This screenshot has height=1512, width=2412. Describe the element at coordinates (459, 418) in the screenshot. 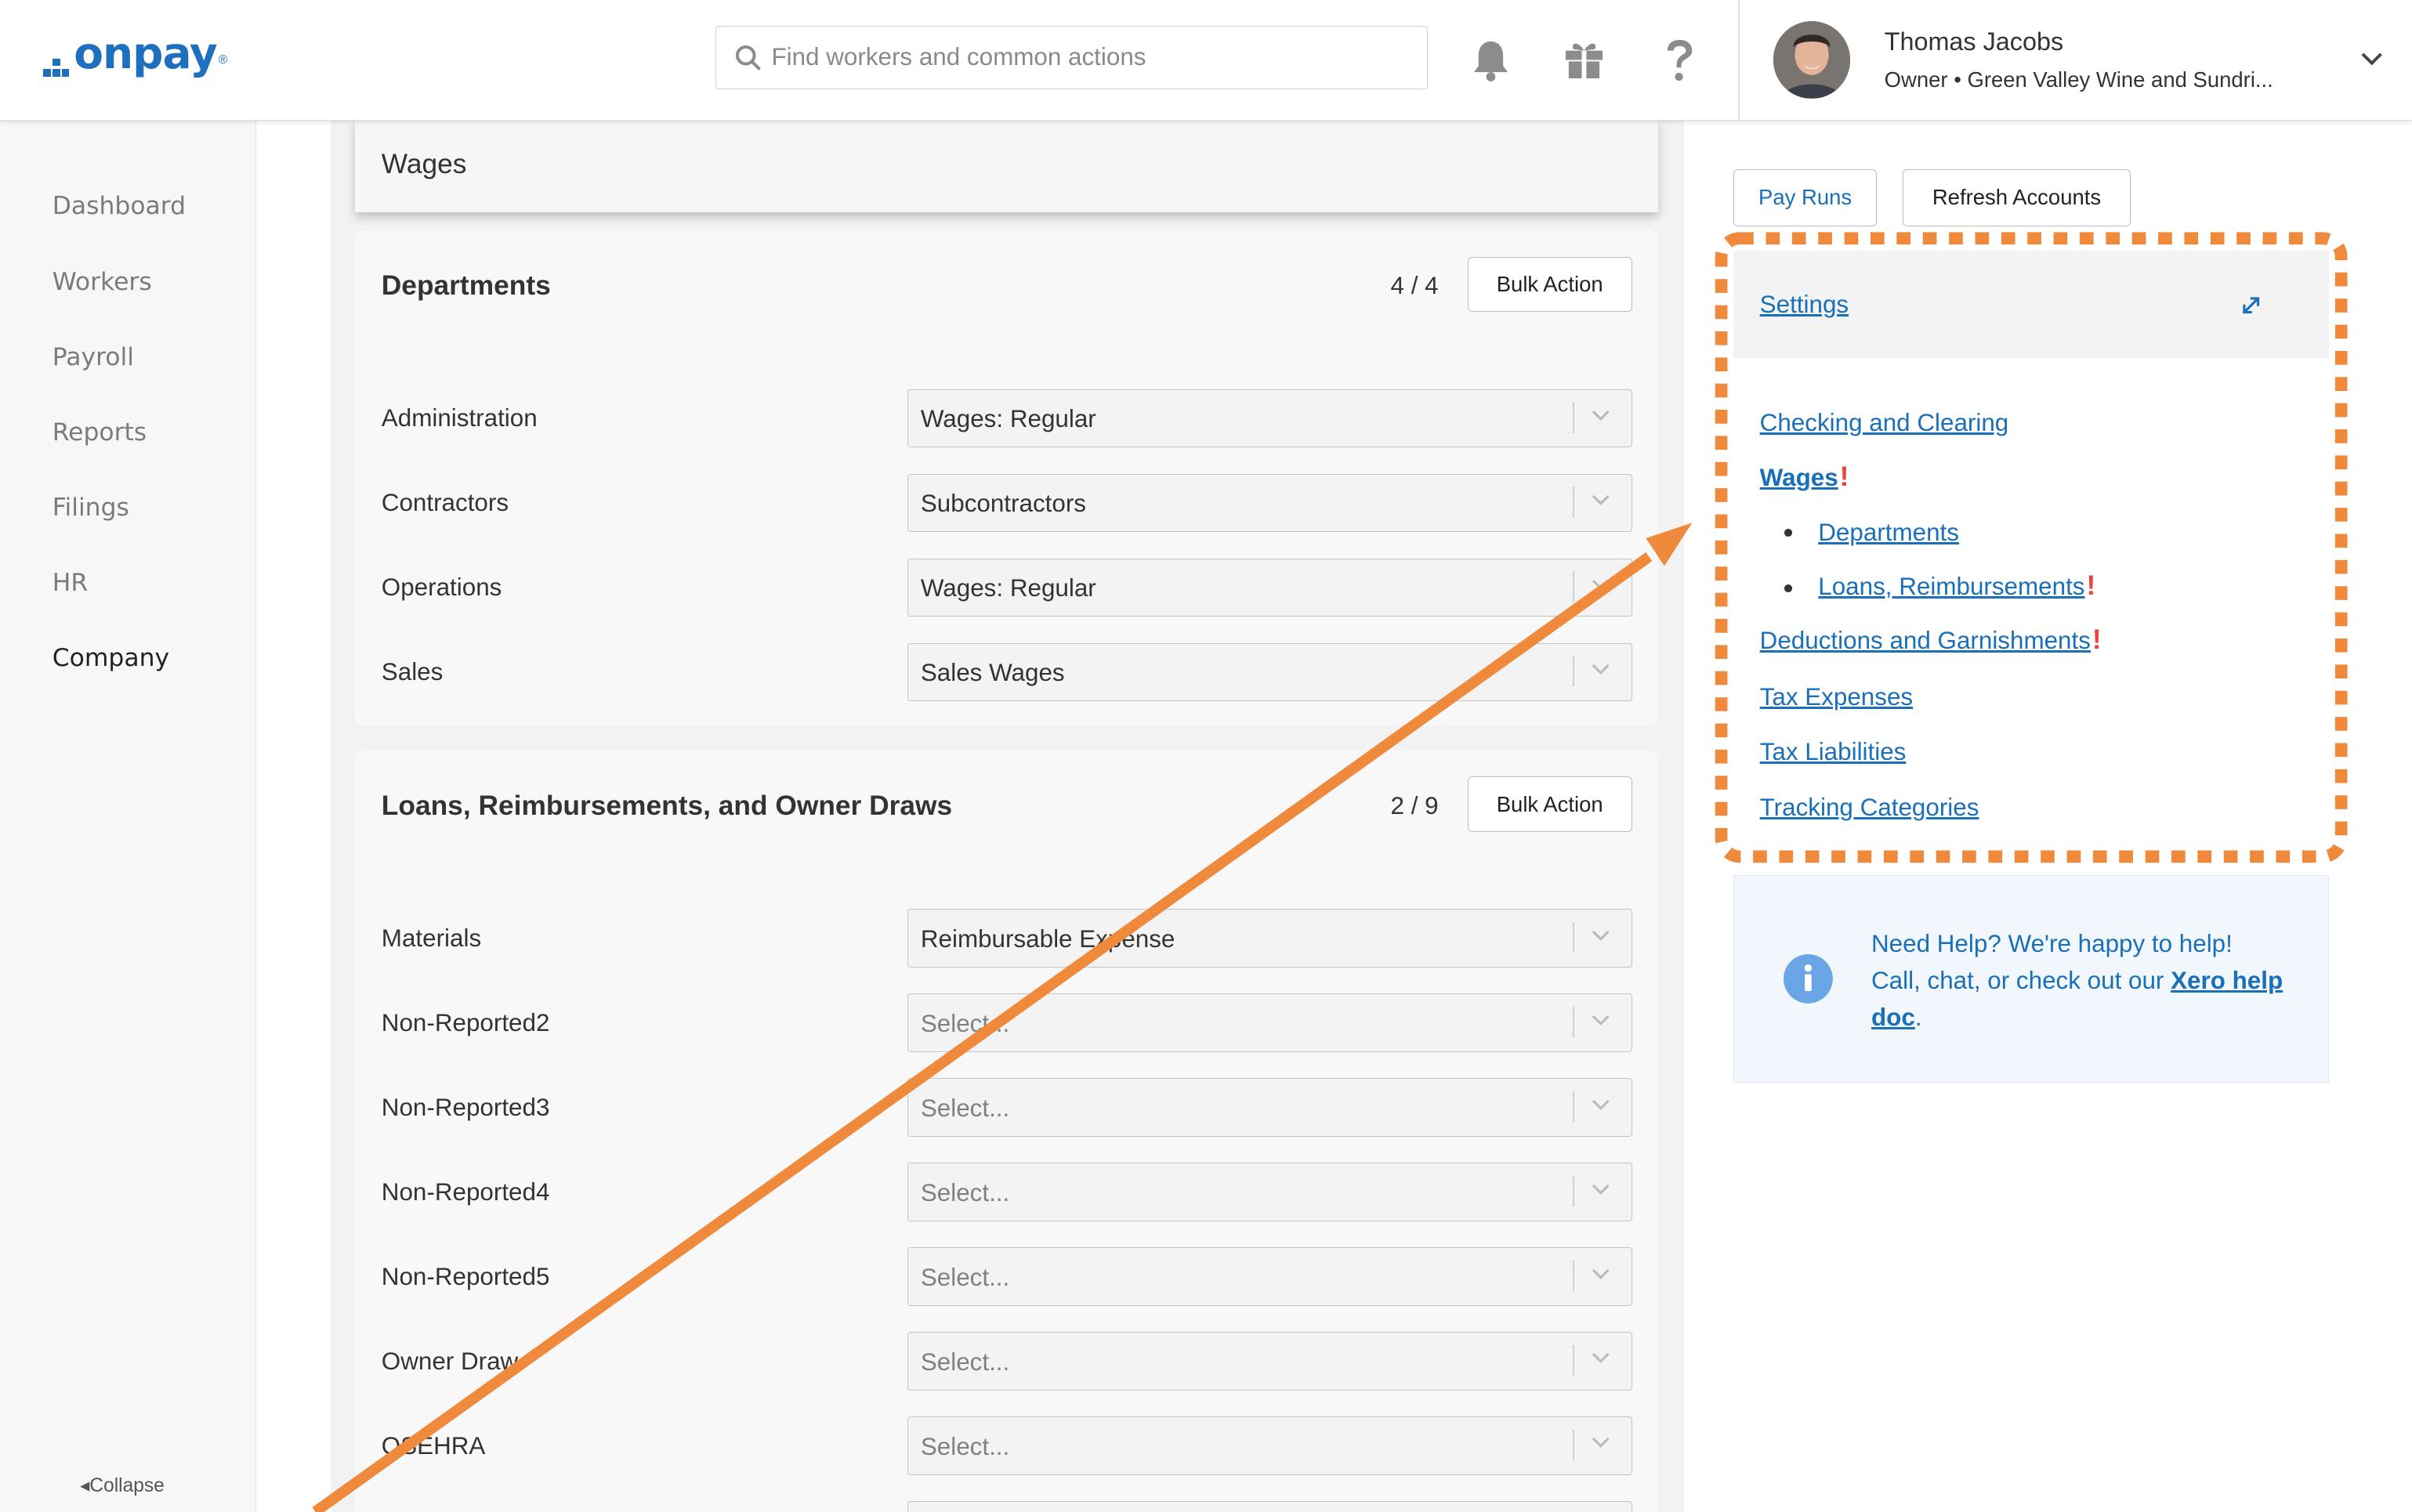

I see `department-row-label: Administration` at that location.